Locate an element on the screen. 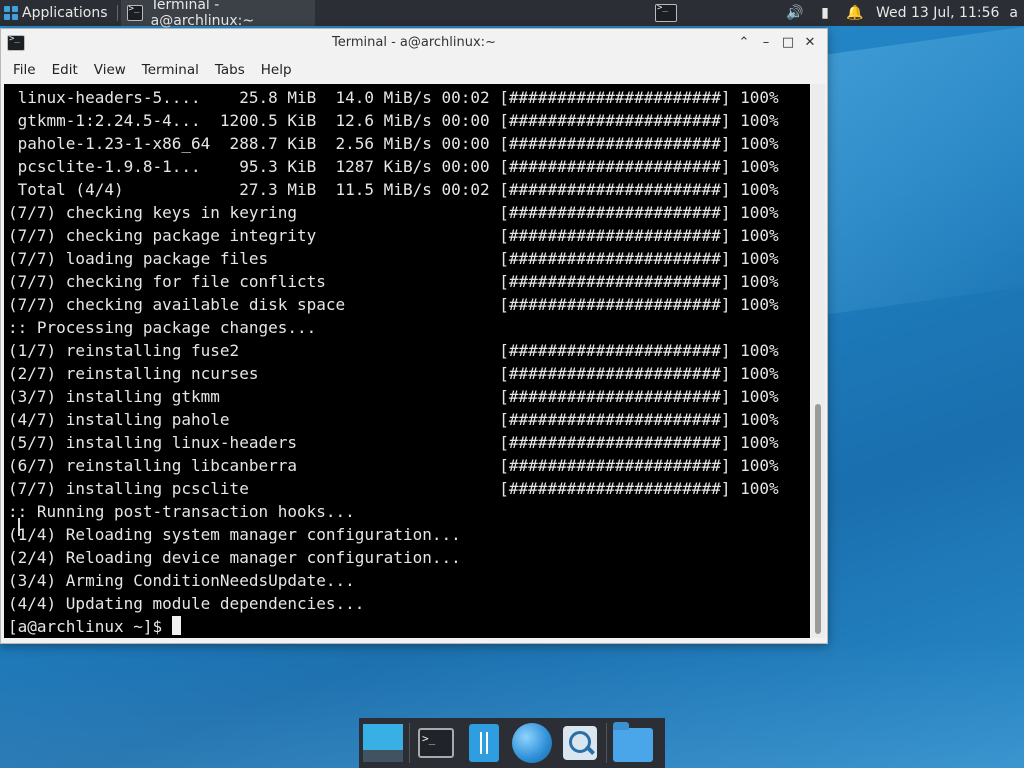 This screenshot has height=768, width=1024. scrollbar-thumb is located at coordinates (818, 519).